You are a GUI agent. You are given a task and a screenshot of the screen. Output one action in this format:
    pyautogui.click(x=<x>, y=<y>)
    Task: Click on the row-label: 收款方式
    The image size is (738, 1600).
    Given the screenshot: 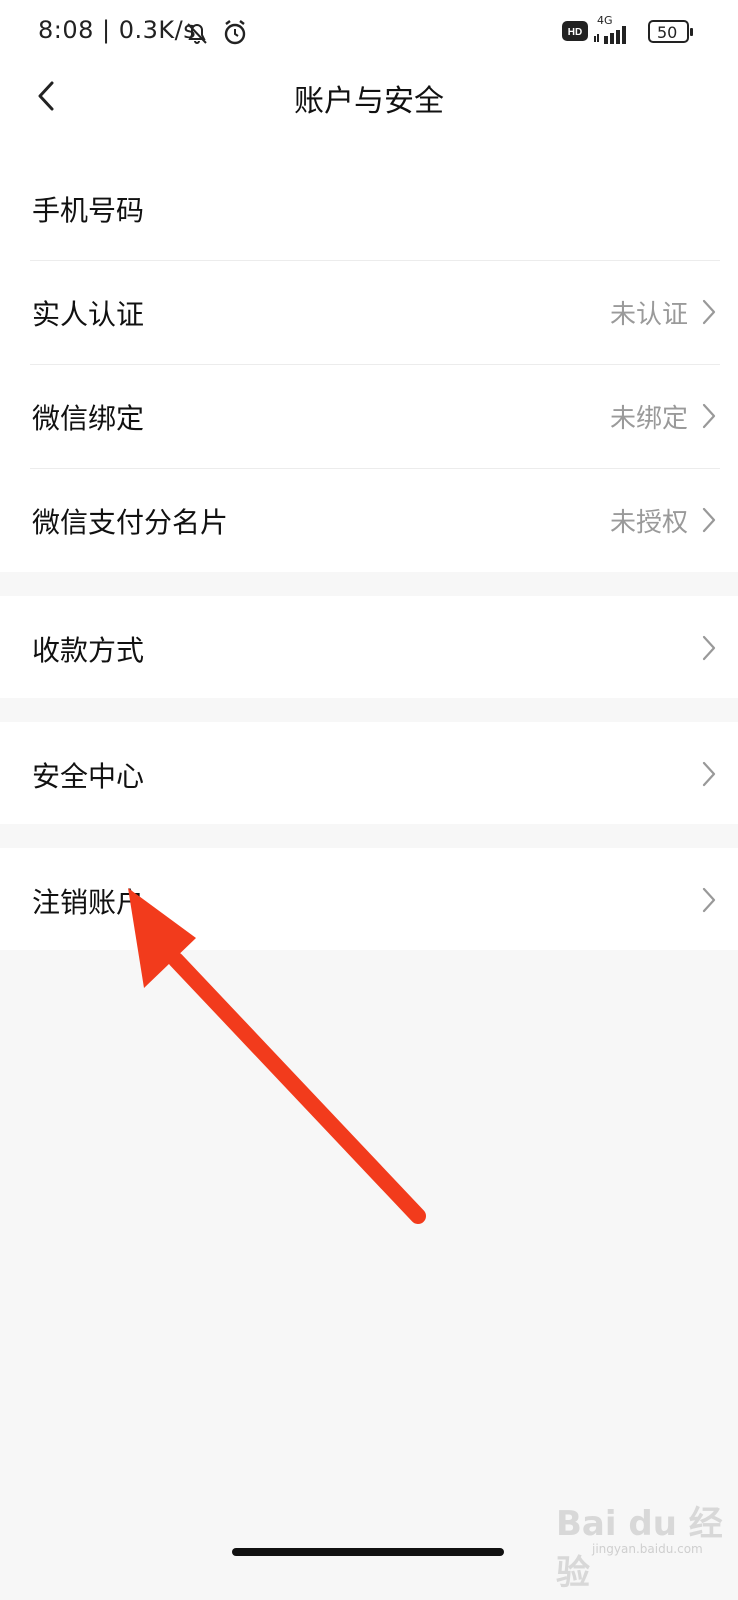 What is the action you would take?
    pyautogui.click(x=88, y=650)
    